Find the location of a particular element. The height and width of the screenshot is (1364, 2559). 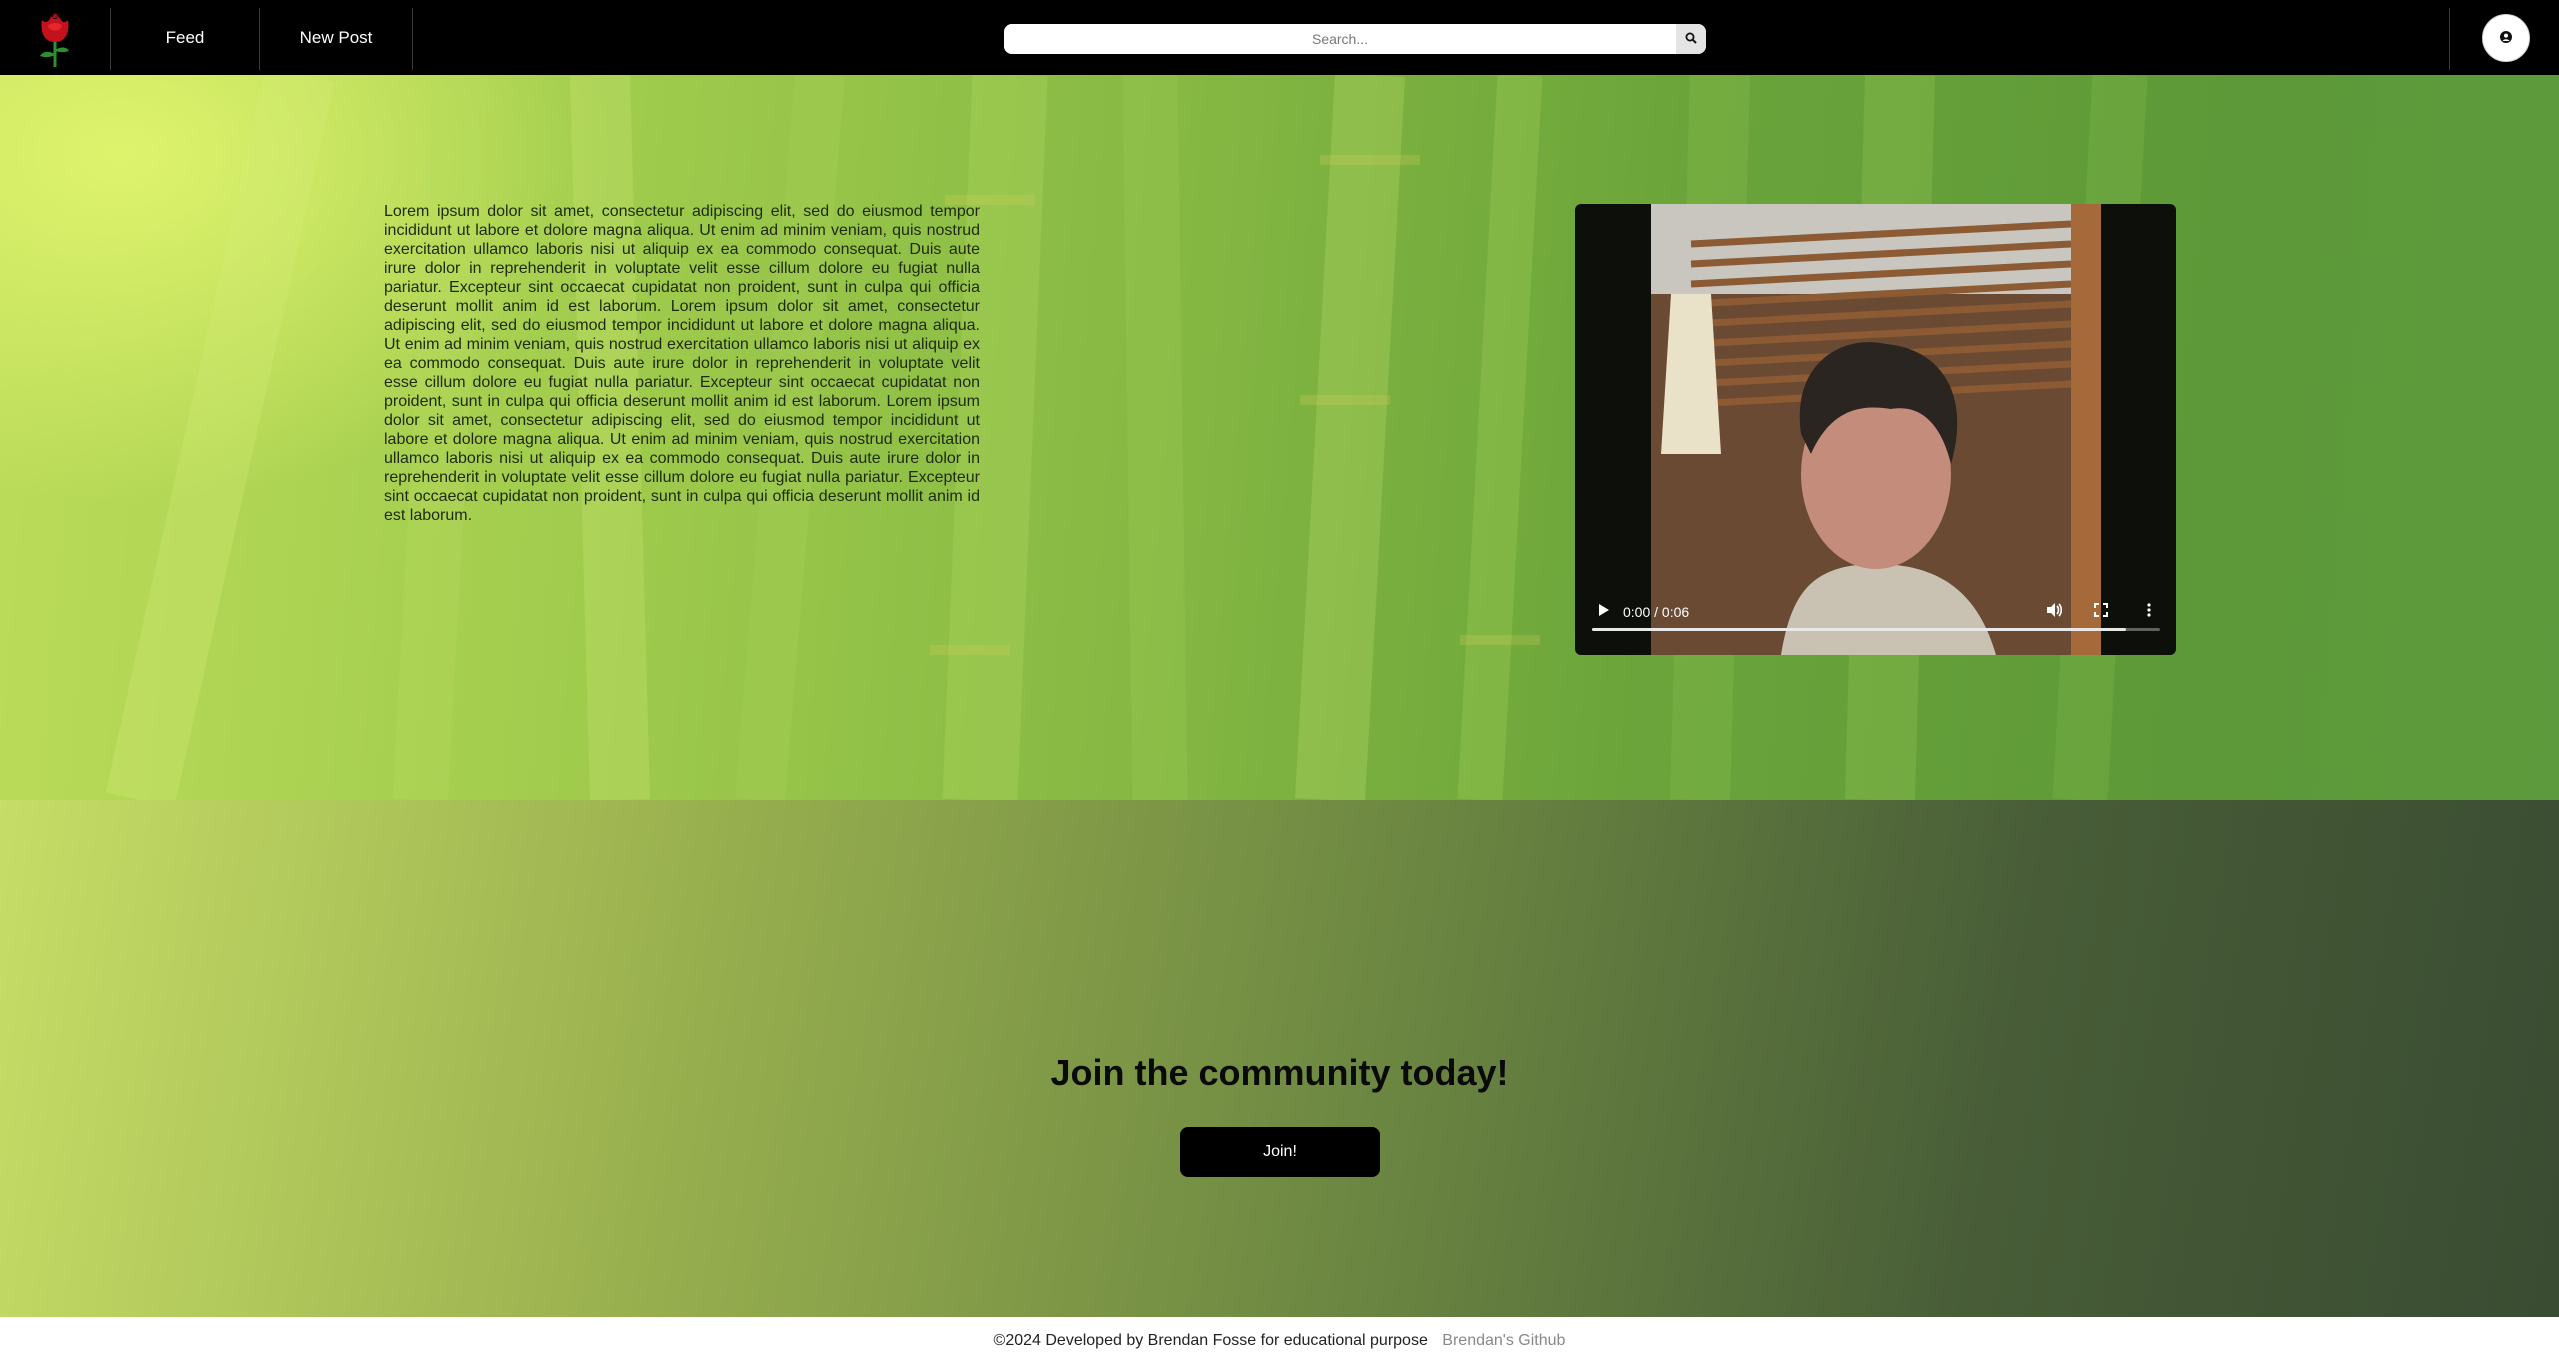

video-player: 0:00 / 0:06 is located at coordinates (1875, 429).